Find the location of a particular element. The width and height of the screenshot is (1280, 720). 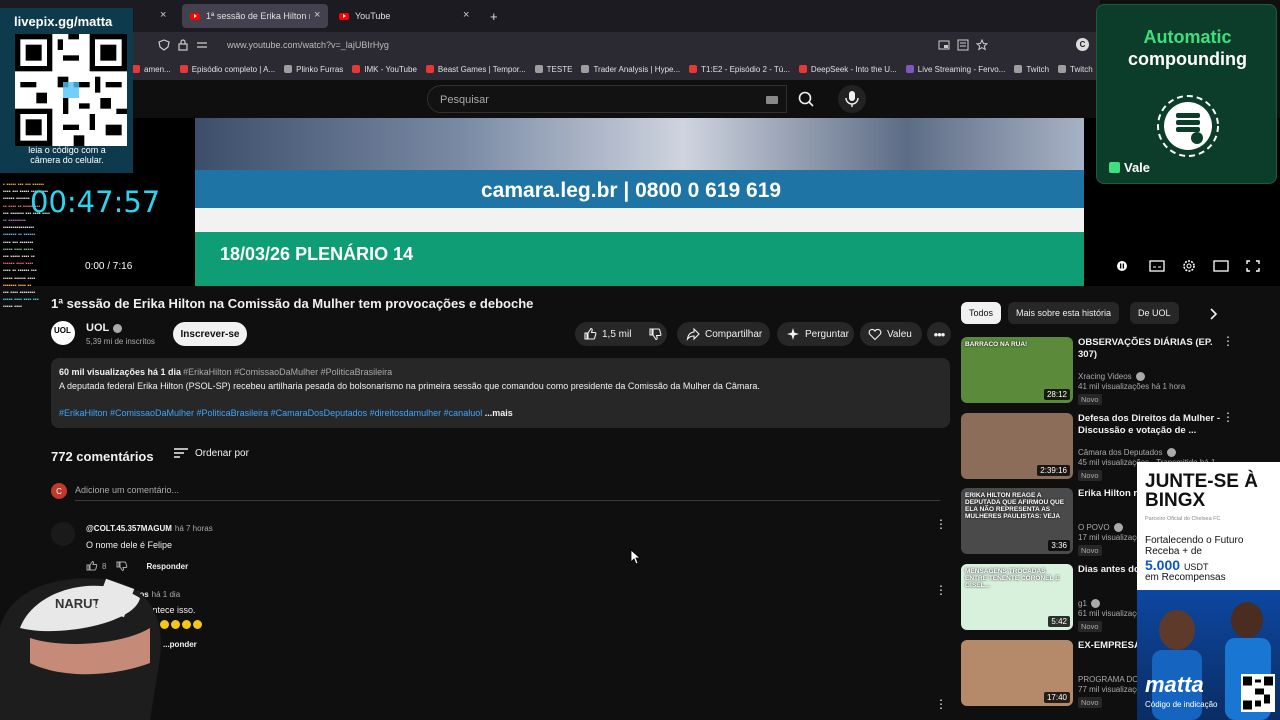

video-thumbnail: BARRACO NA RUA! 28:12 is located at coordinates (1017, 370).